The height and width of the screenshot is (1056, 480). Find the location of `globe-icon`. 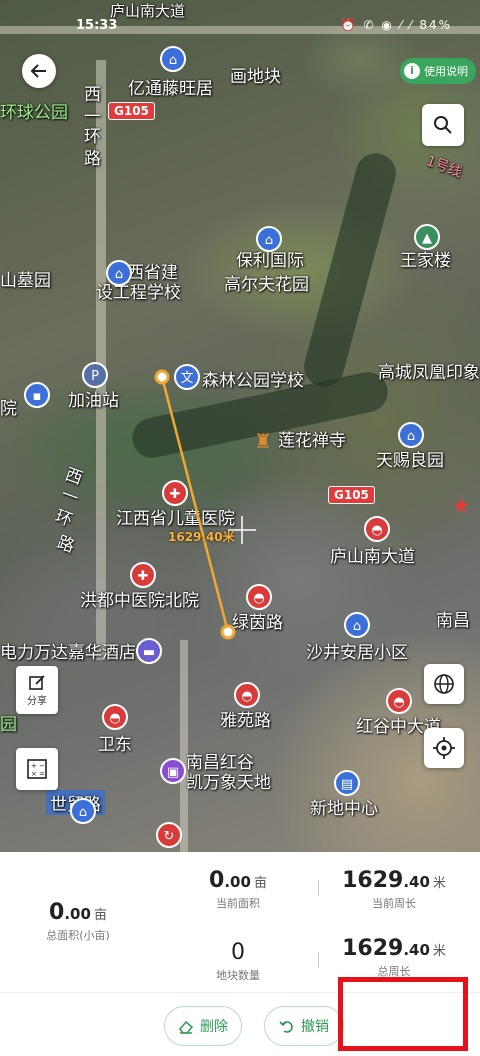

globe-icon is located at coordinates (444, 684).